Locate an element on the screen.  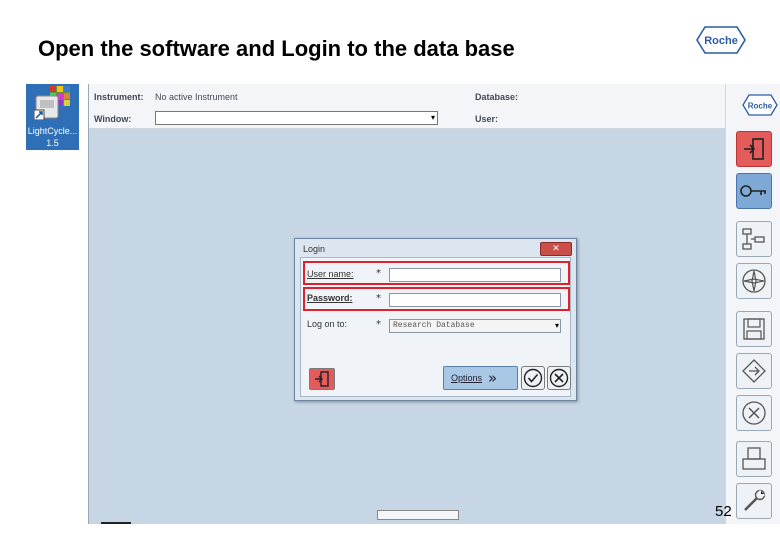
export-icon is located at coordinates (754, 371).